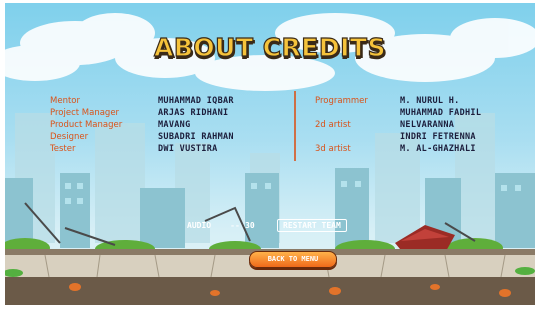 Image resolution: width=540 pixels, height=309 pixels. What do you see at coordinates (188, 149) in the screenshot?
I see `credit-name: DWI VUSTIRA` at bounding box center [188, 149].